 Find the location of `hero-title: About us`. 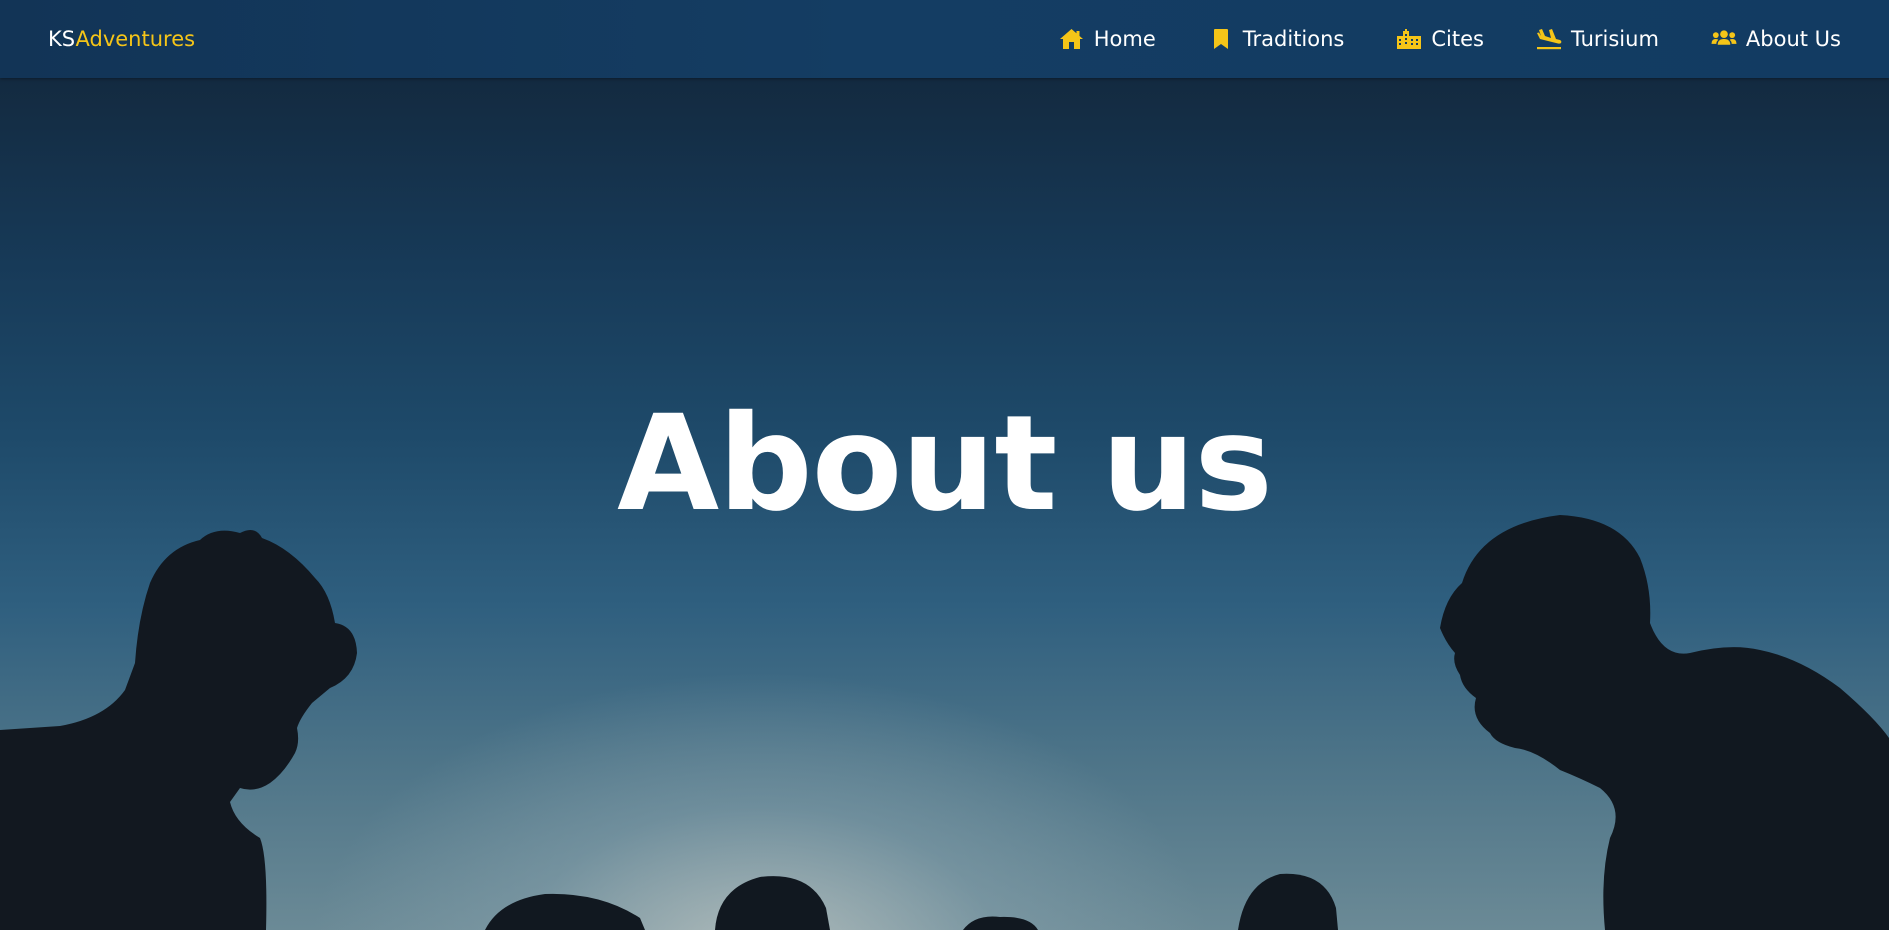

hero-title: About us is located at coordinates (945, 464).